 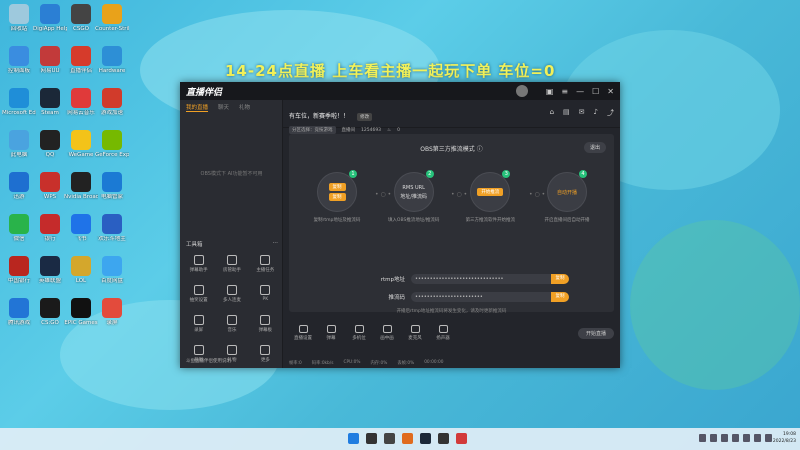 I want to click on bottom-tool: 麦克风, so click(x=415, y=333).